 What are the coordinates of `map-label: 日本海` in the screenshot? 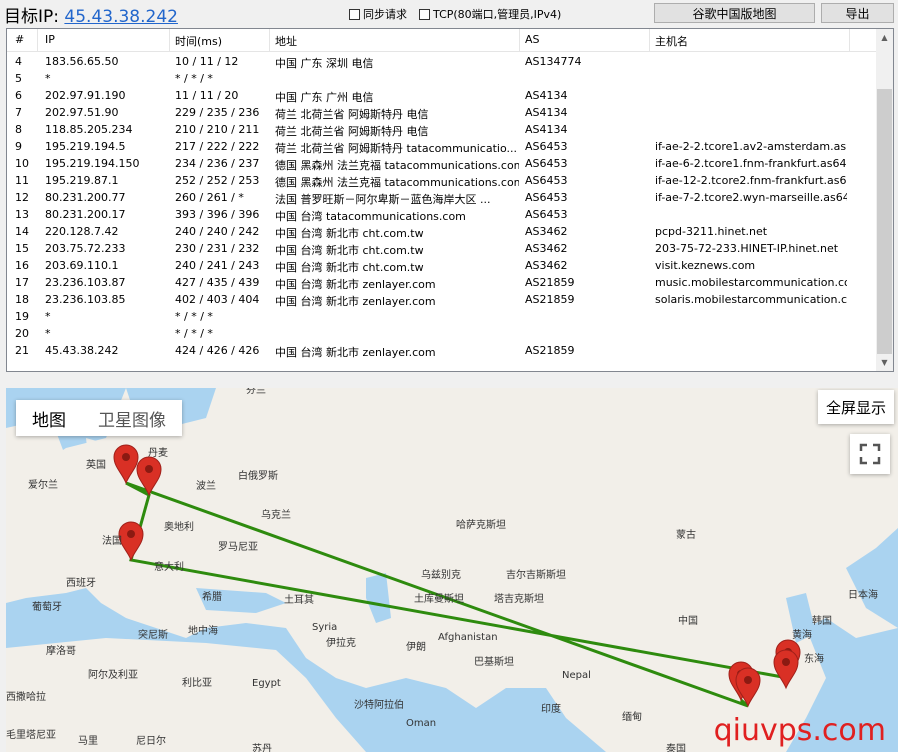 It's located at (863, 594).